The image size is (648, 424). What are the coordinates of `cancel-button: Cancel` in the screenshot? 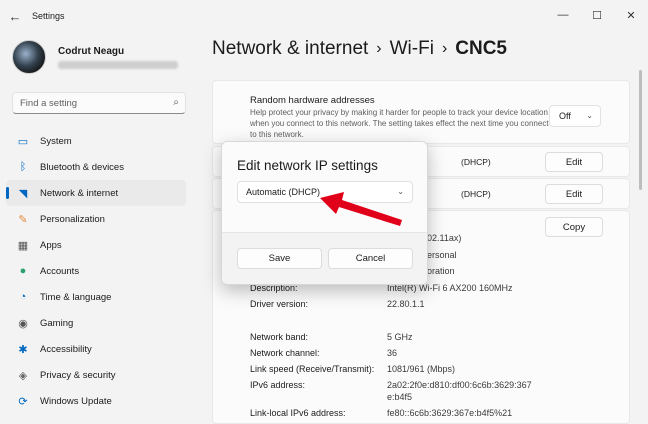 It's located at (370, 258).